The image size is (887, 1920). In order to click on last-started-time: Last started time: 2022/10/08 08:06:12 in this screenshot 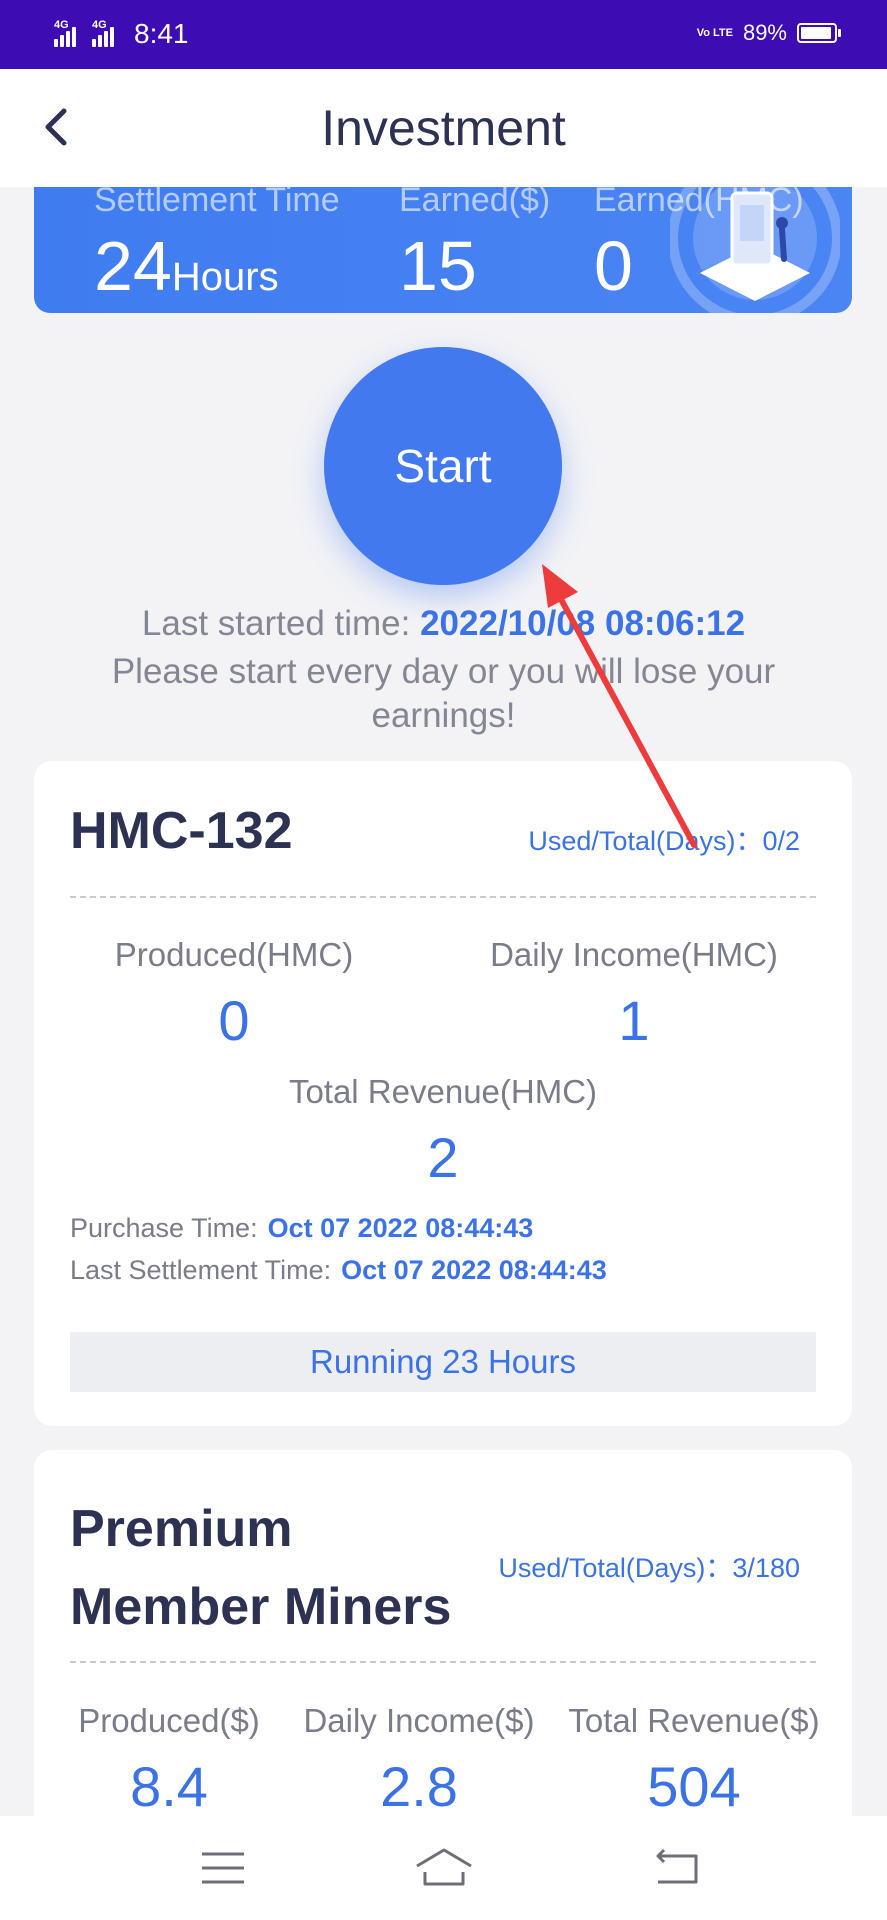, I will do `click(443, 624)`.